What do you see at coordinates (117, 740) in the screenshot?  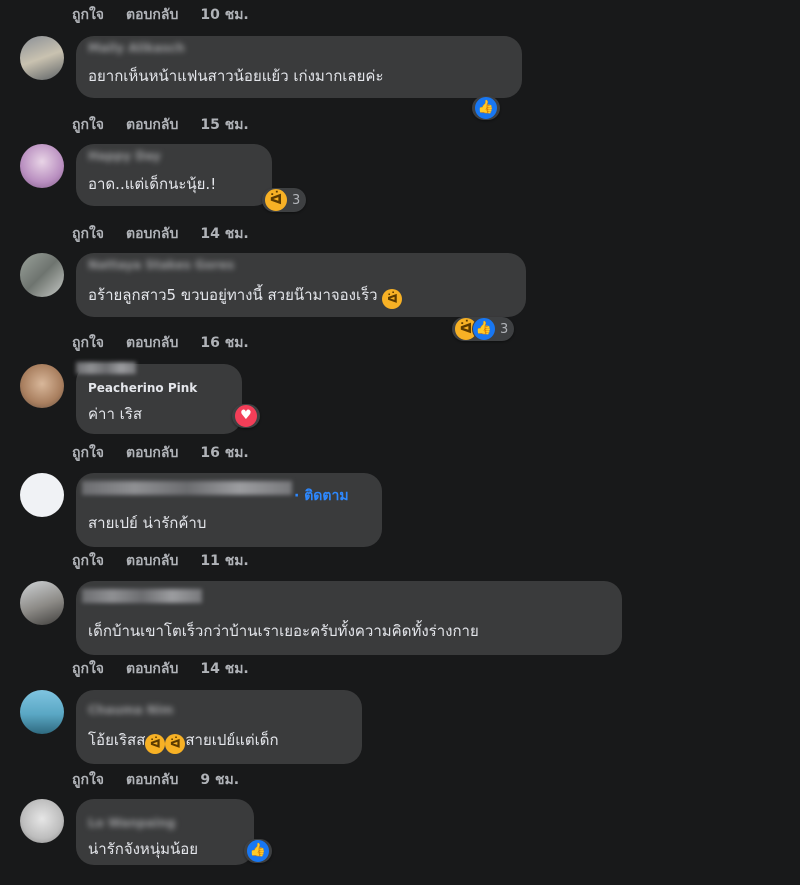 I see `comment-text-content: โอ้ยเริสส` at bounding box center [117, 740].